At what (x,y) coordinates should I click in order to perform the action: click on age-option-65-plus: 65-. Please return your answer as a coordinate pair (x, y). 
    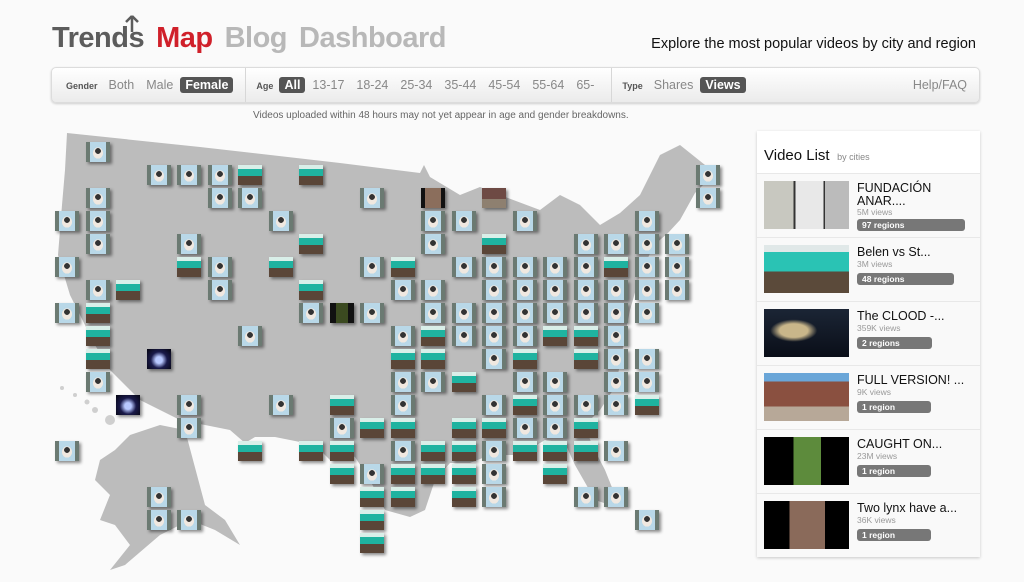
    Looking at the image, I should click on (585, 85).